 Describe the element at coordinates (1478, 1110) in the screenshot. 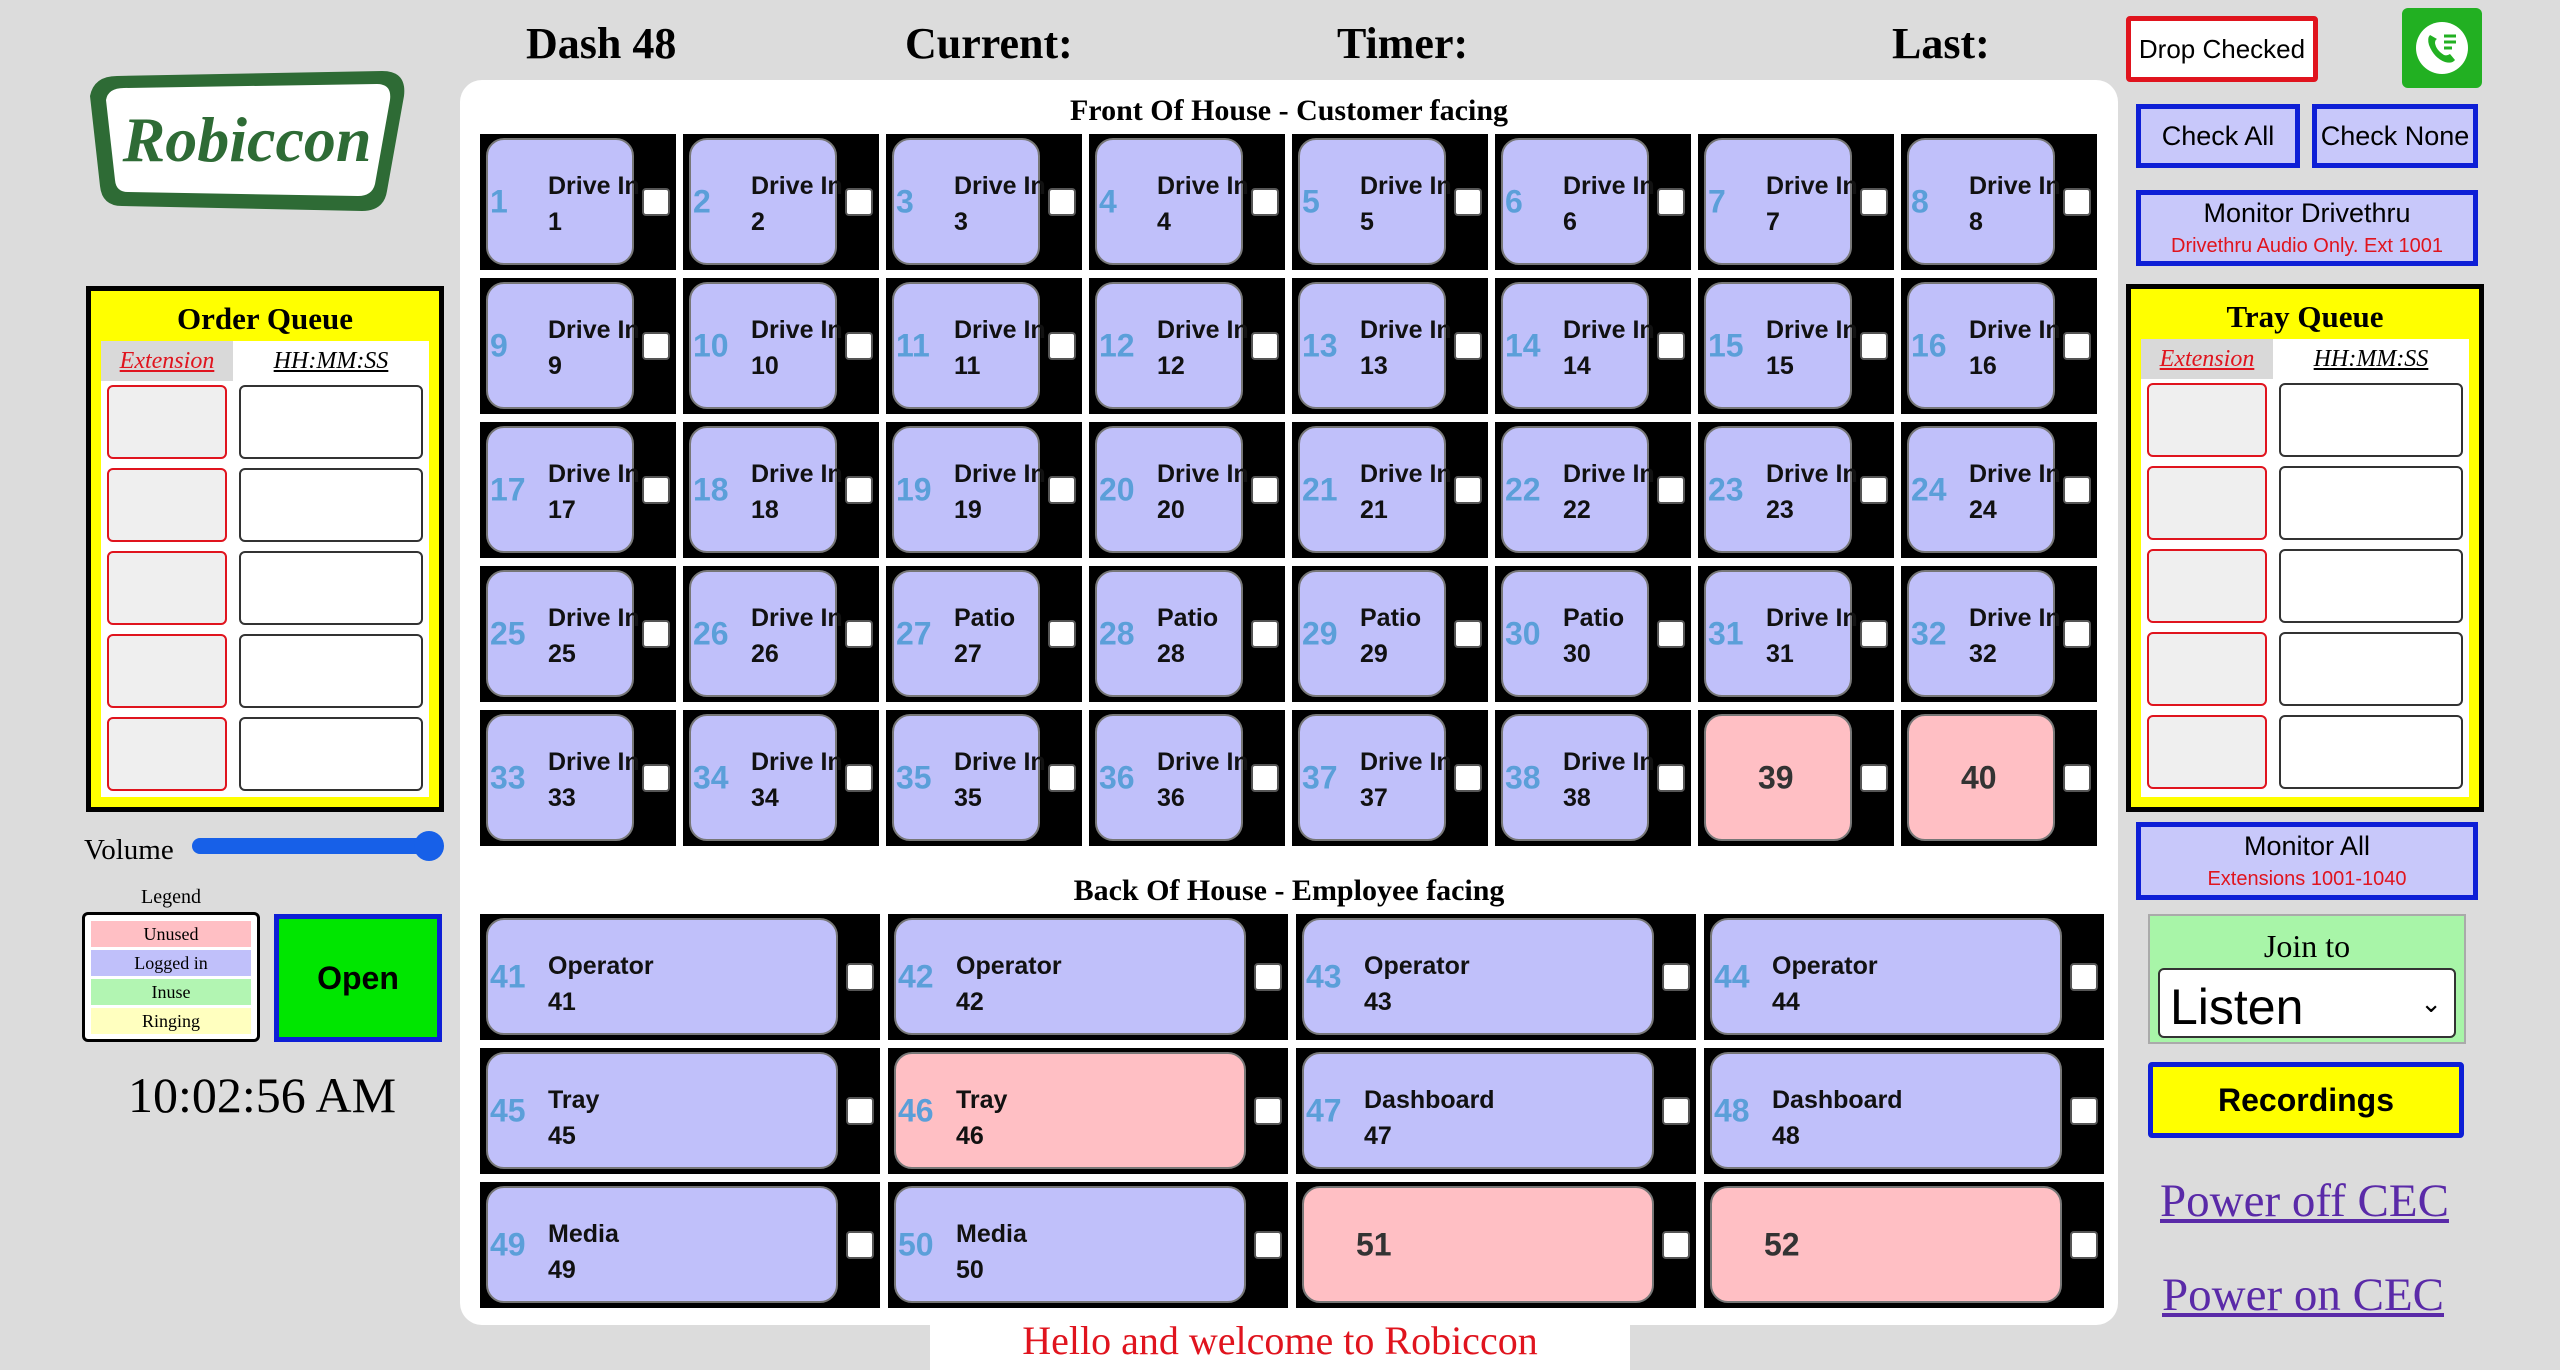

I see `extension-tile-47: 47 Dashboard 47` at that location.